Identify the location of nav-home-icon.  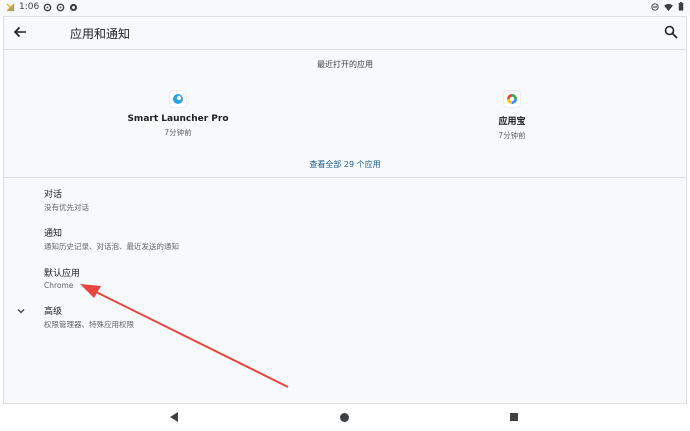
(344, 417).